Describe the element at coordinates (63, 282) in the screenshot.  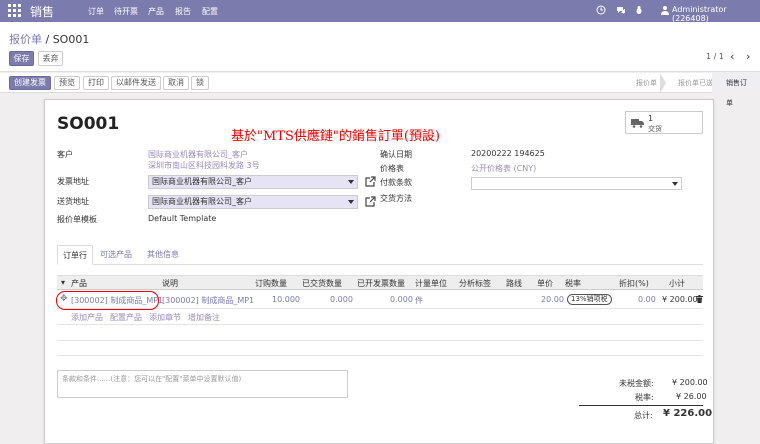
I see `sort-caret-icon: ▾` at that location.